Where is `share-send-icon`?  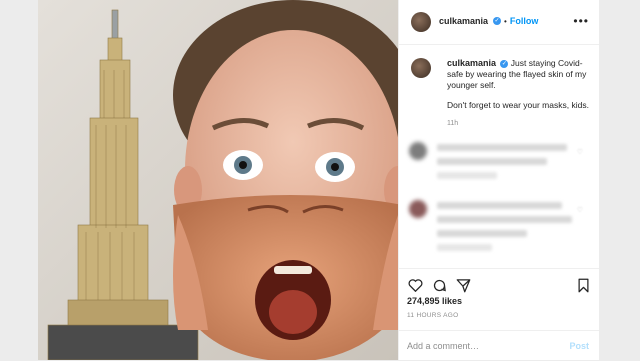 share-send-icon is located at coordinates (463, 285).